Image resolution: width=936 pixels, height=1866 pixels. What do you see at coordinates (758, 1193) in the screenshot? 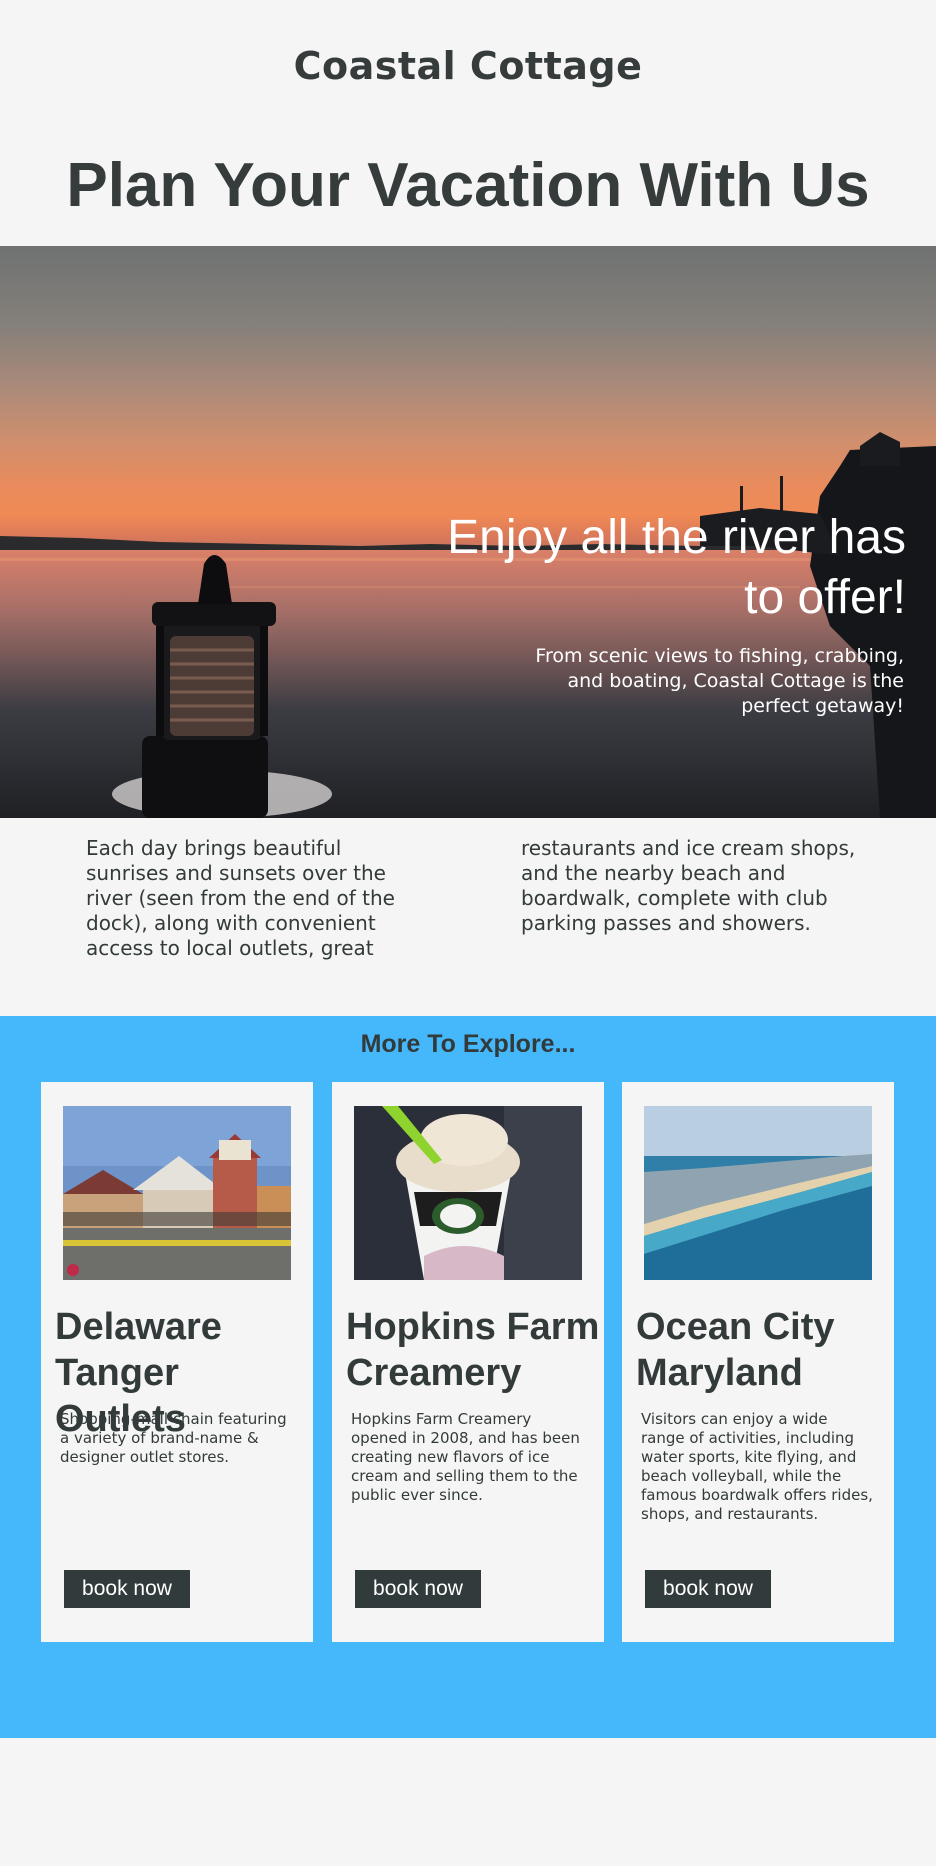
I see `beach-aerial-image` at bounding box center [758, 1193].